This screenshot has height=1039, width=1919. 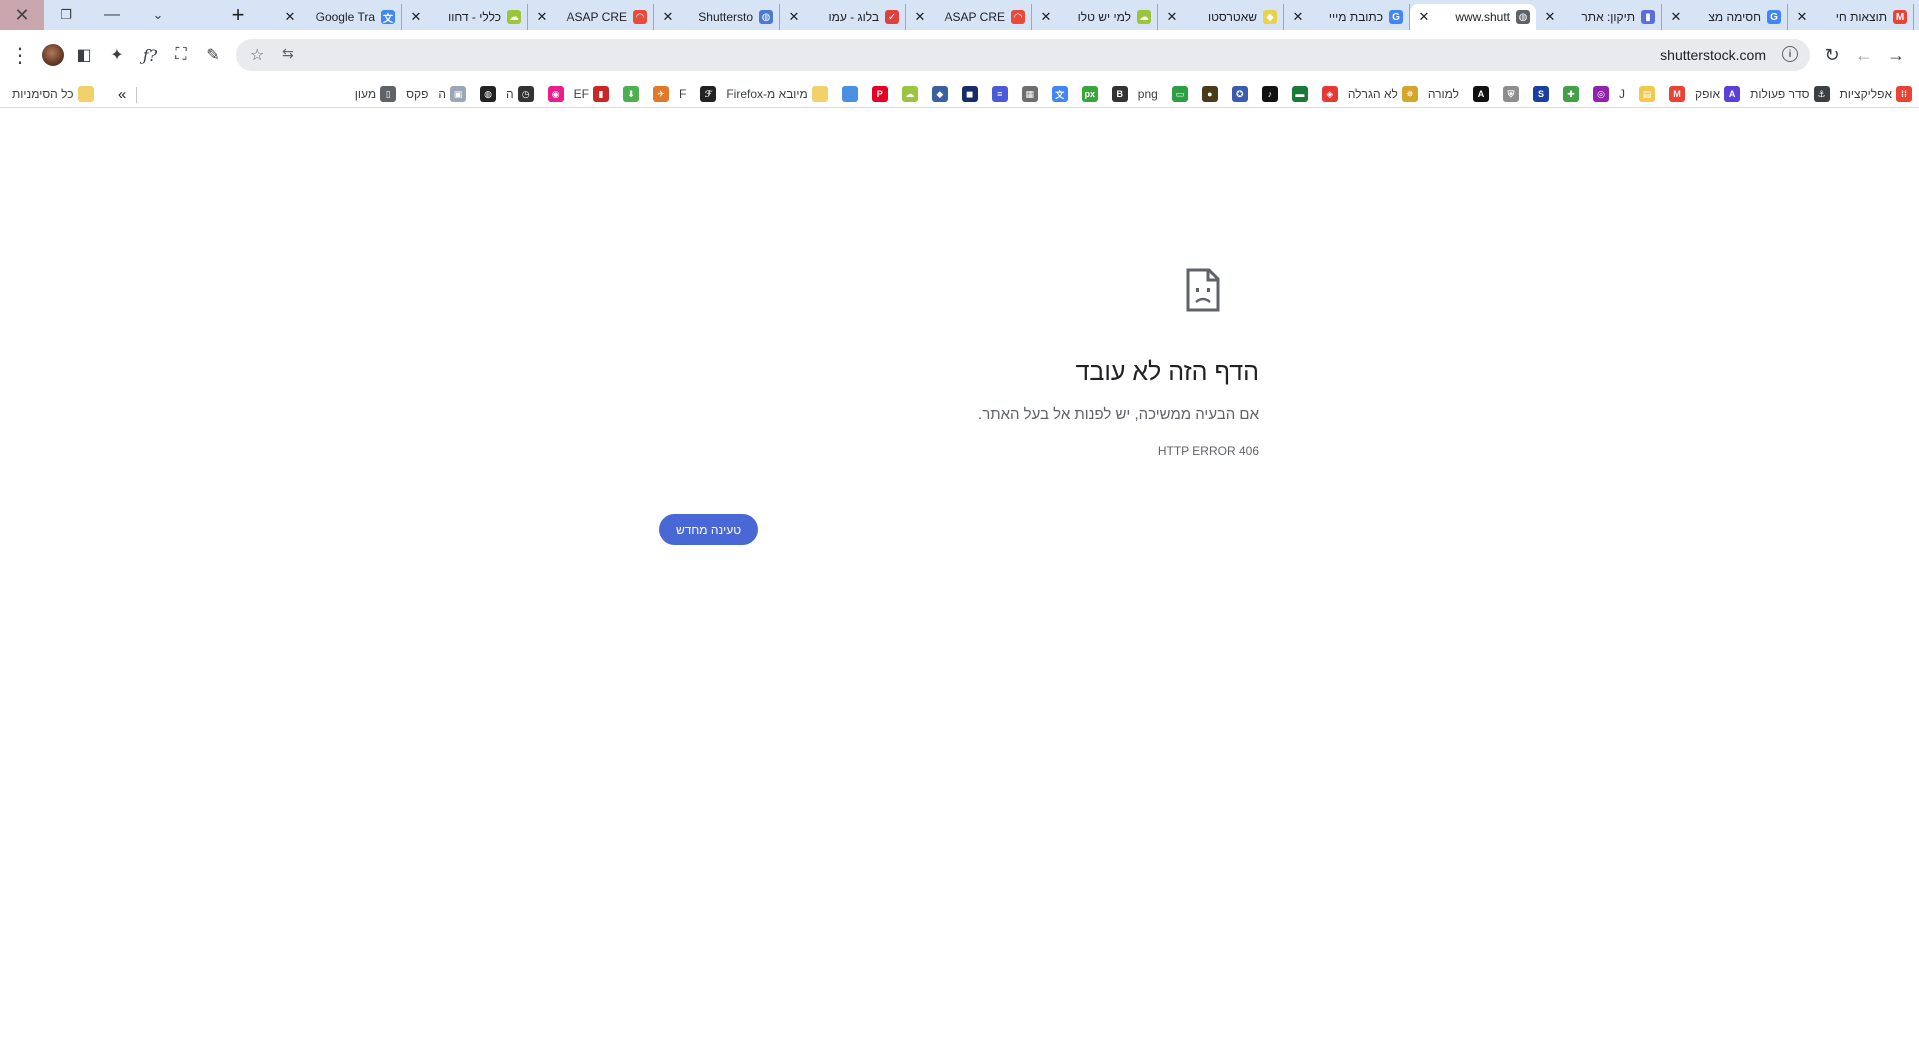 What do you see at coordinates (1383, 94) in the screenshot?
I see `bookmark-item: ✵ לא הגרלה` at bounding box center [1383, 94].